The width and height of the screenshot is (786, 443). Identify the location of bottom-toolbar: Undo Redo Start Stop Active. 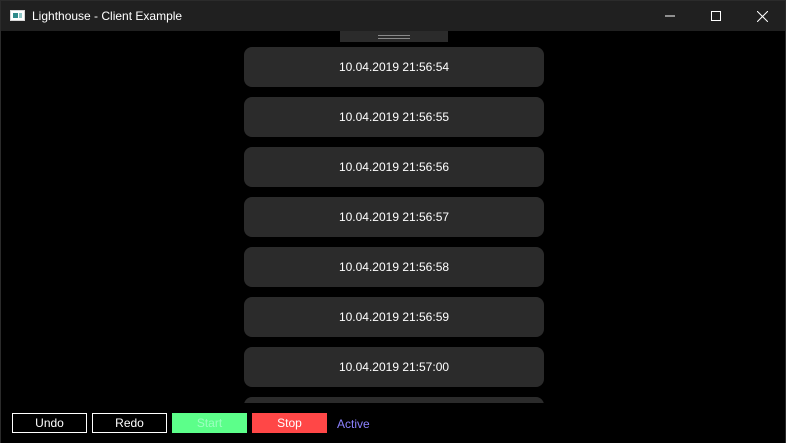
(393, 423).